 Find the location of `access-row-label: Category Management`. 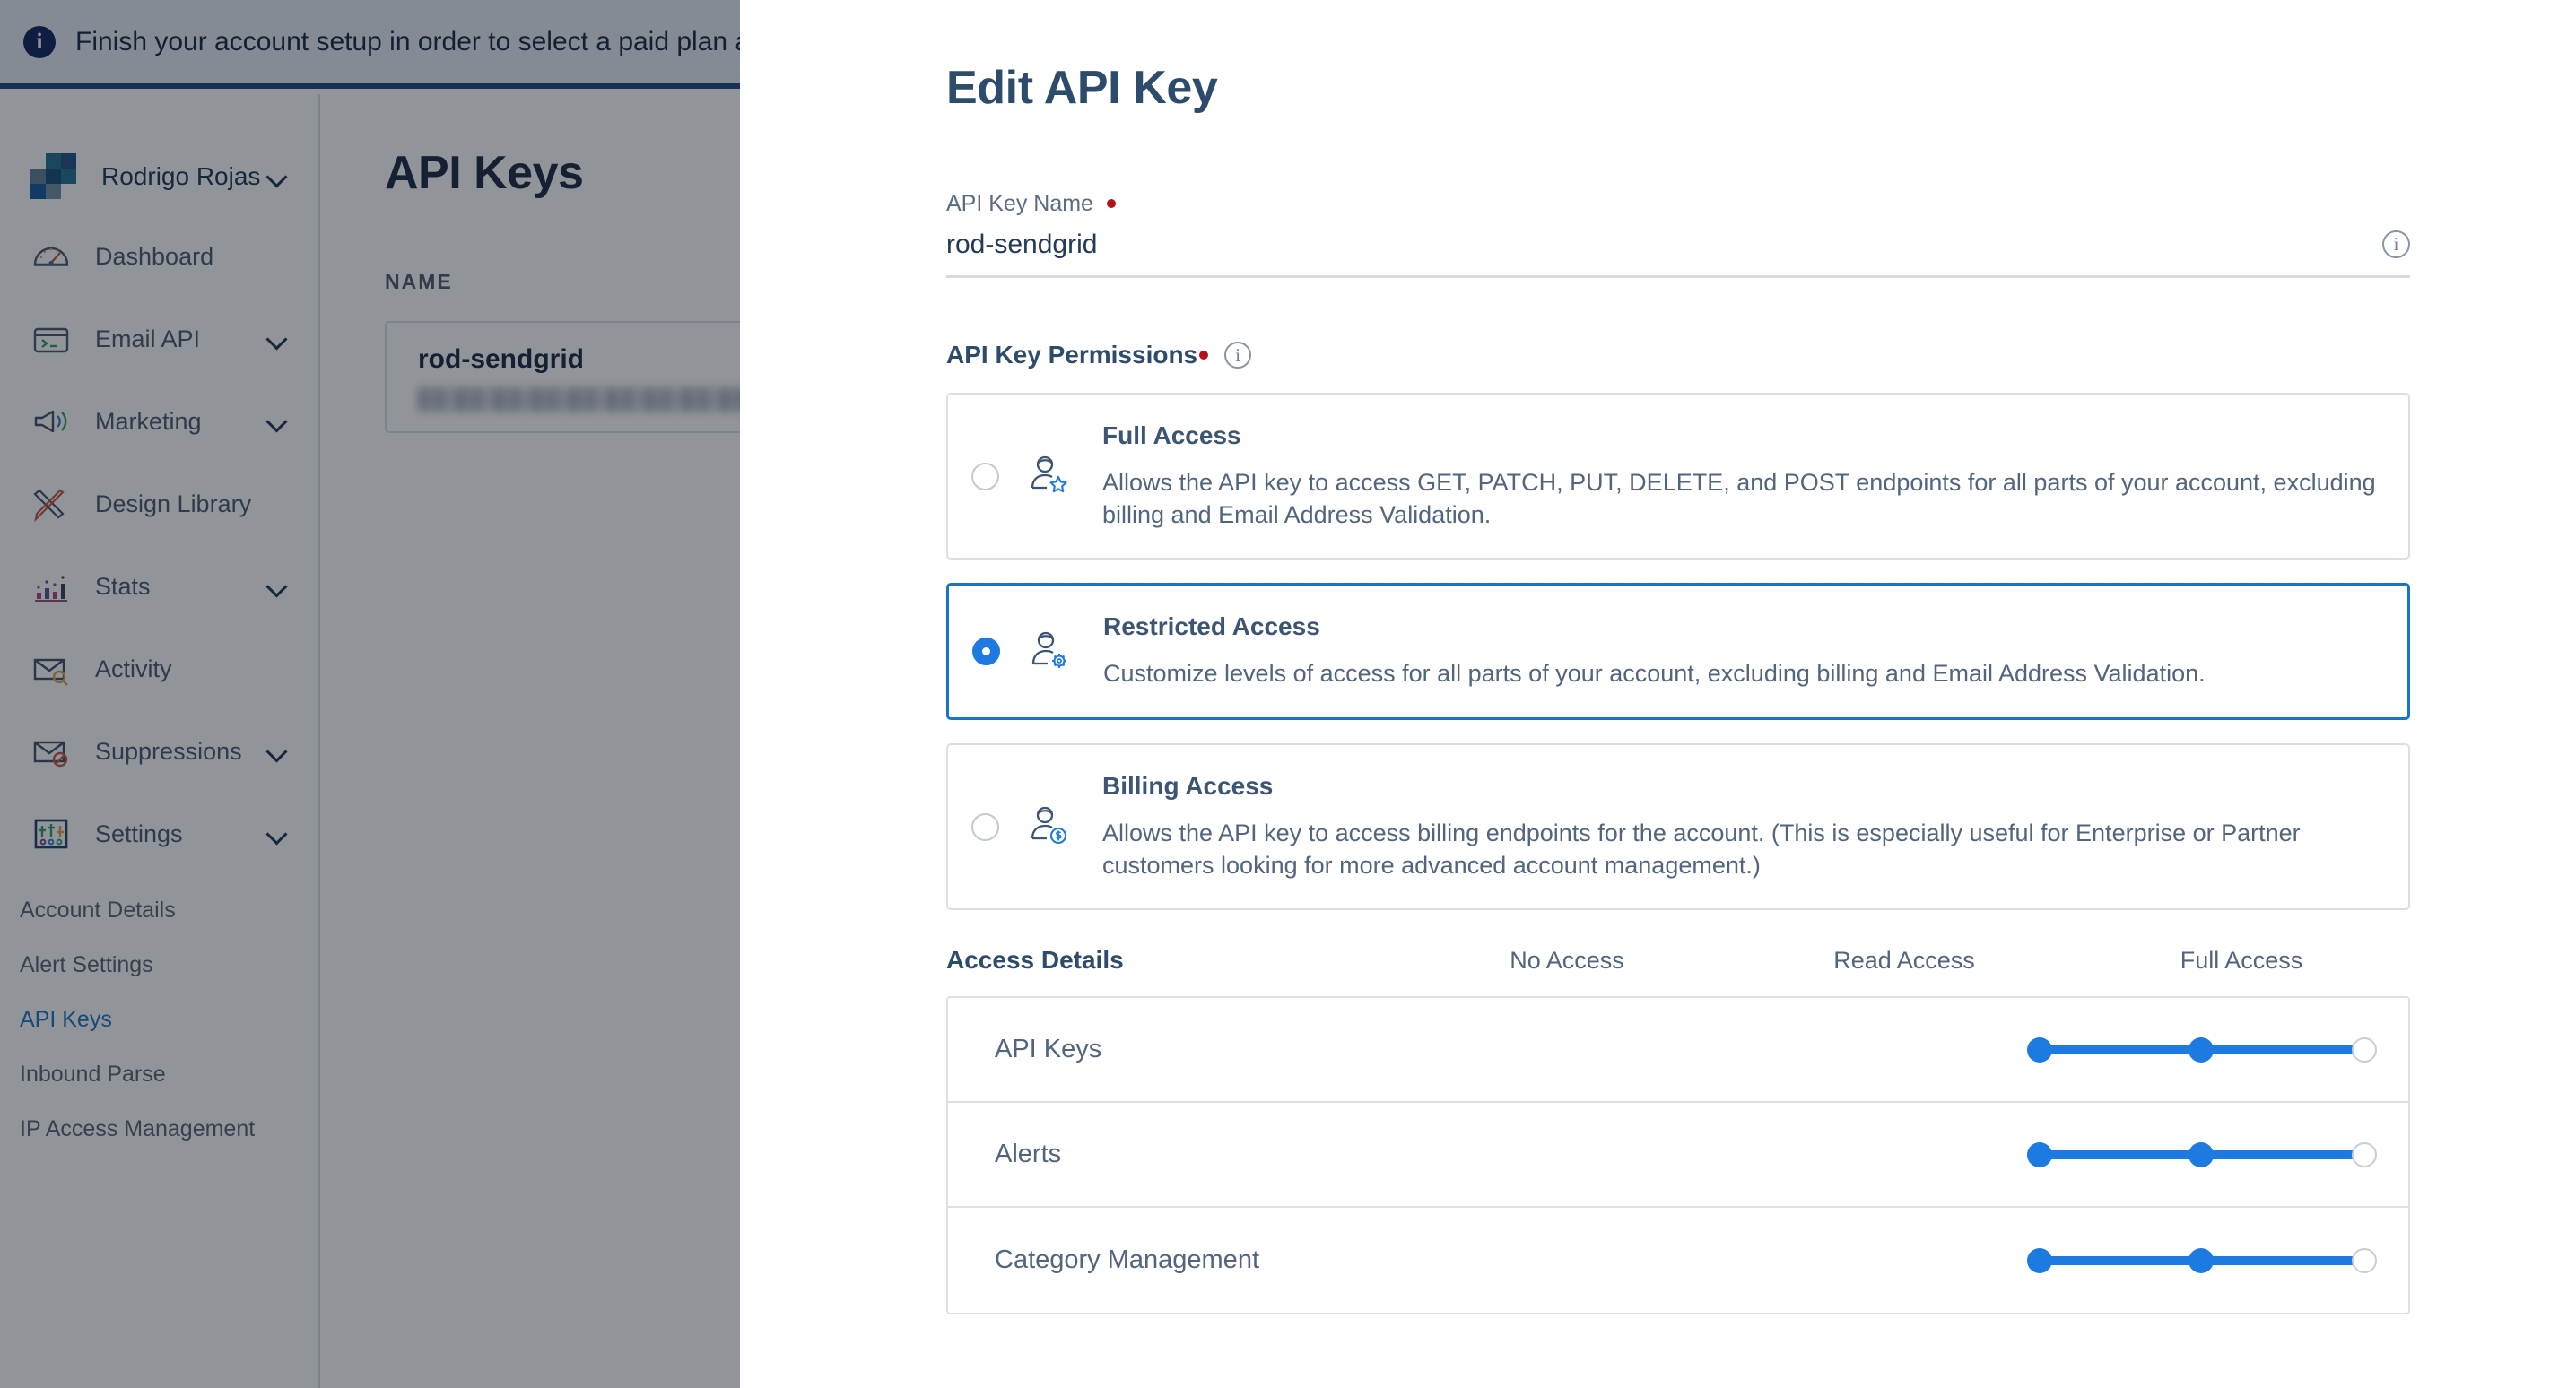

access-row-label: Category Management is located at coordinates (1127, 1260).